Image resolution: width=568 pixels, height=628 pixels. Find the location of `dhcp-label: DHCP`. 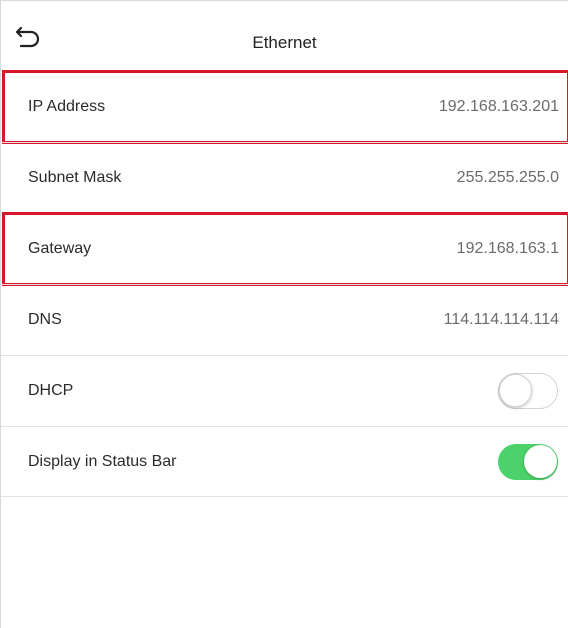

dhcp-label: DHCP is located at coordinates (51, 390).